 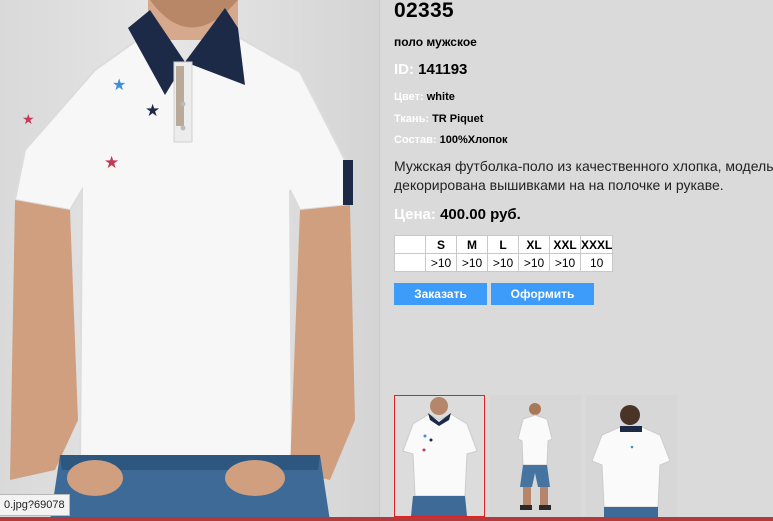 What do you see at coordinates (472, 244) in the screenshot?
I see `size-header-cell: M` at bounding box center [472, 244].